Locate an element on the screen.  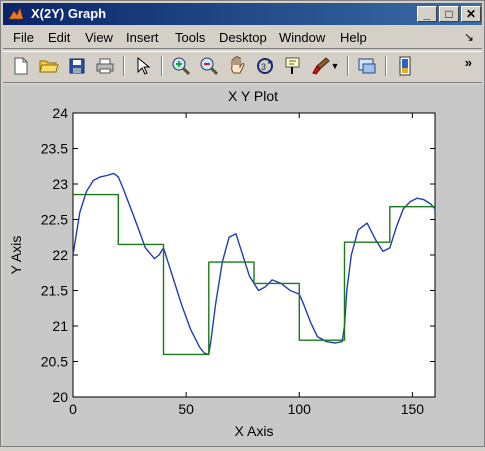
zoom-out-icon is located at coordinates (209, 66).